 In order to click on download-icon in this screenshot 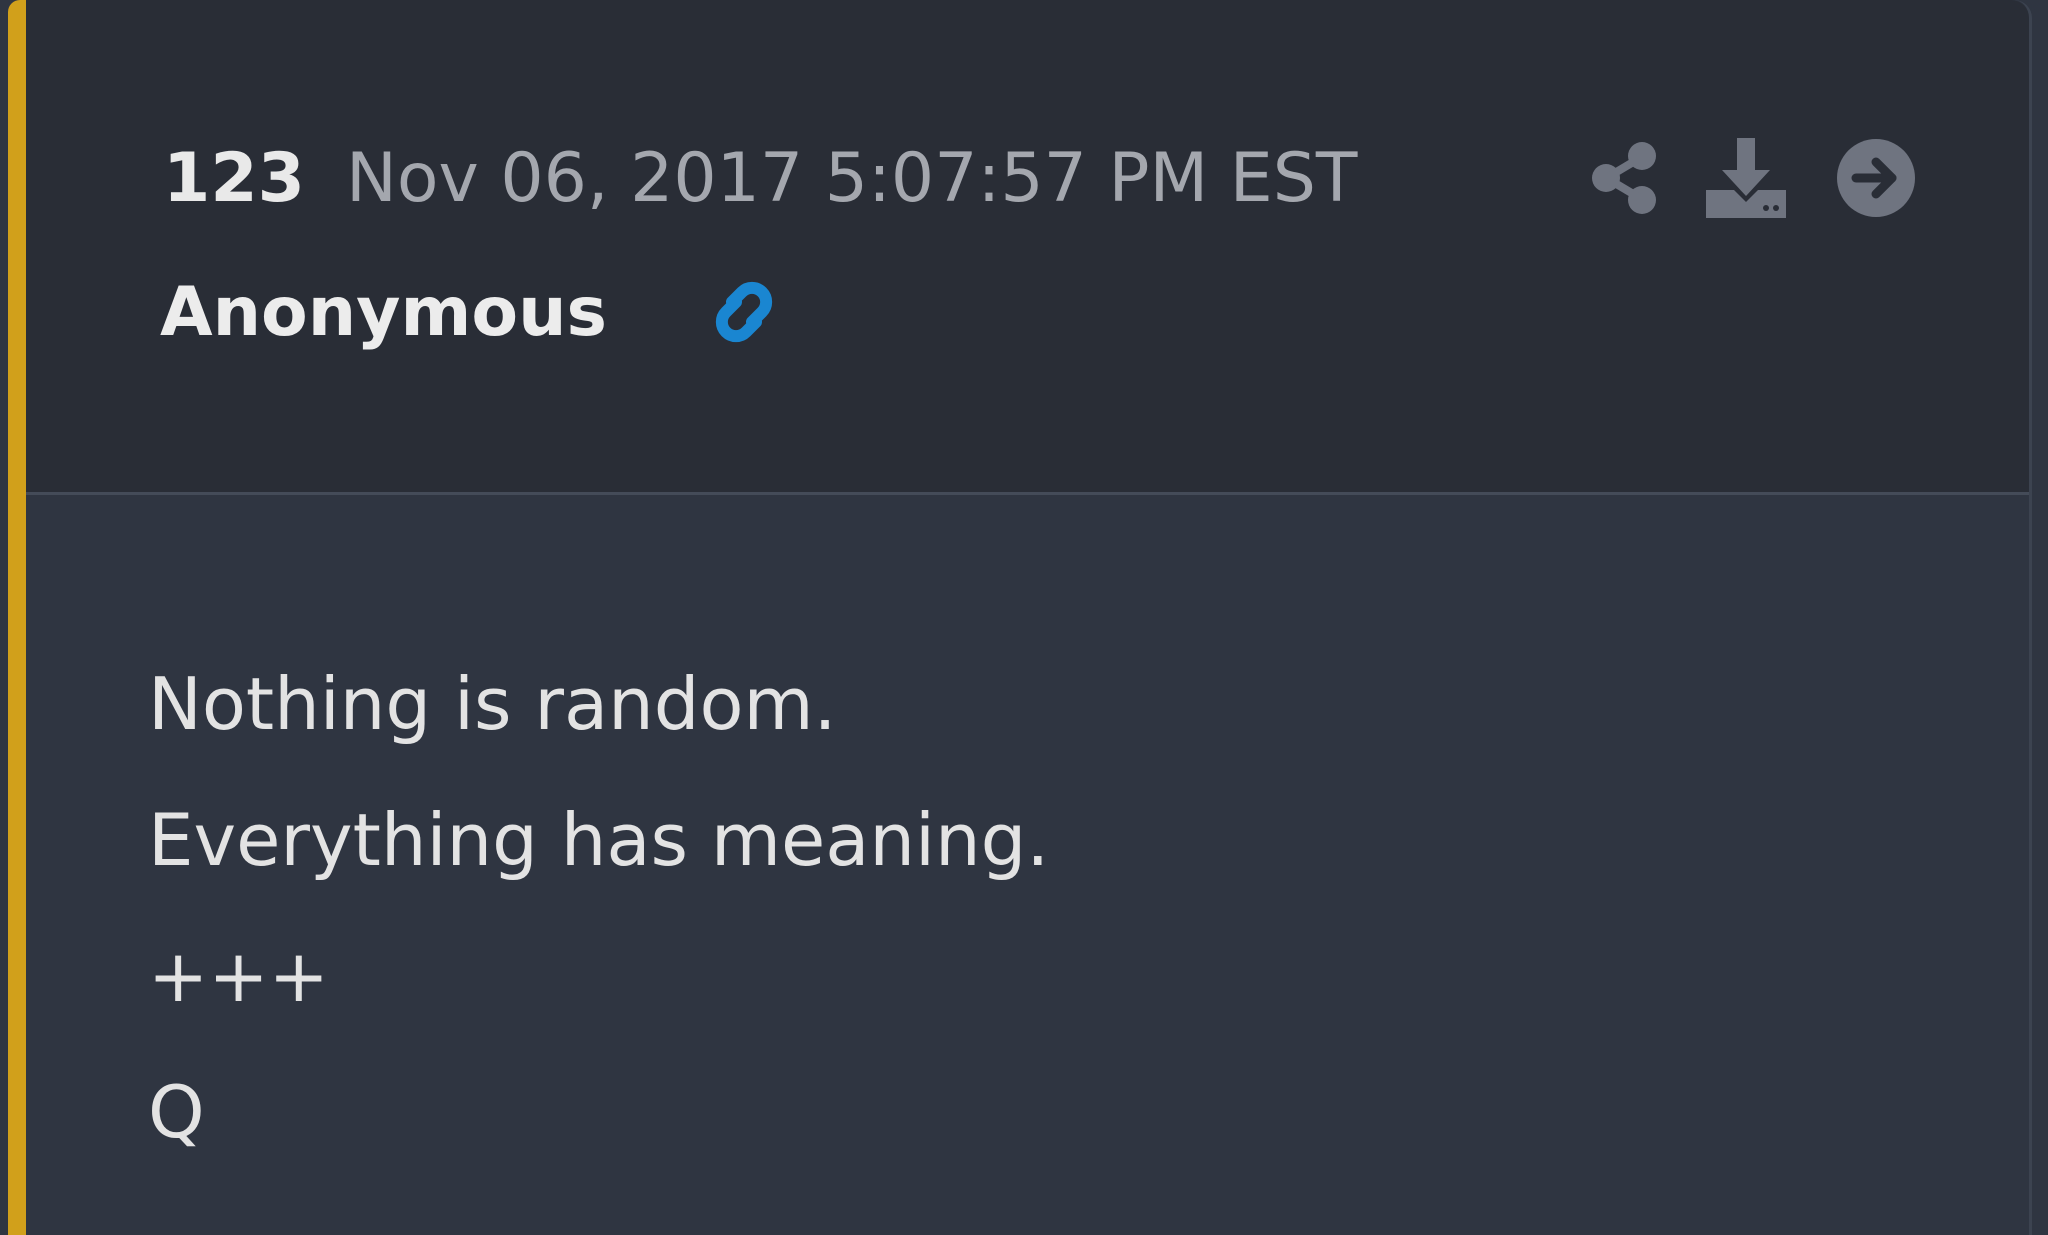, I will do `click(1746, 178)`.